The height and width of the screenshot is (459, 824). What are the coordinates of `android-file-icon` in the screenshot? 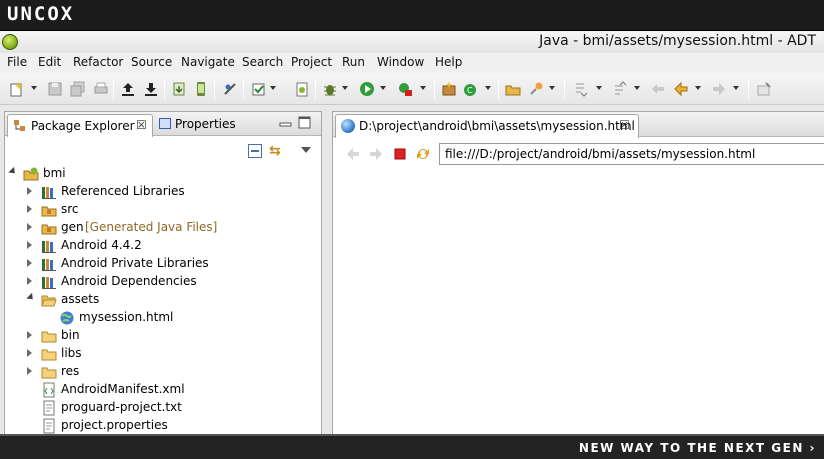 It's located at (302, 89).